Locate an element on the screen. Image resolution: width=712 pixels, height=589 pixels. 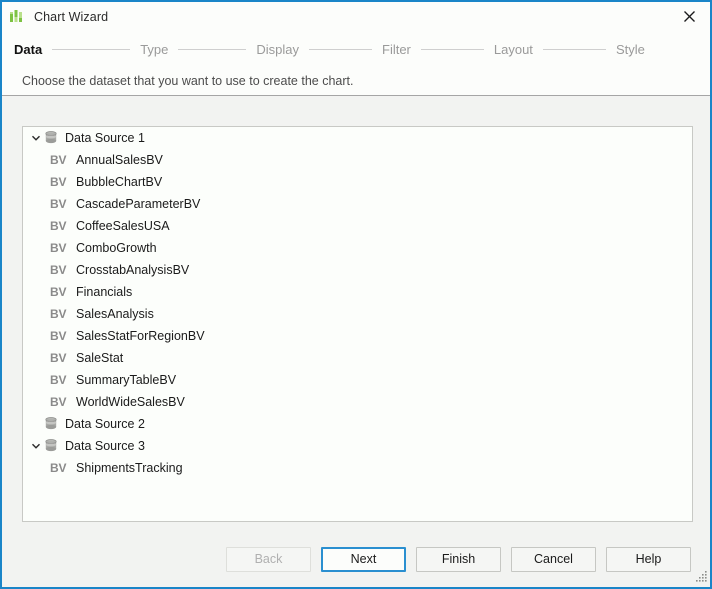
window-title: Chart Wizard is located at coordinates (71, 16).